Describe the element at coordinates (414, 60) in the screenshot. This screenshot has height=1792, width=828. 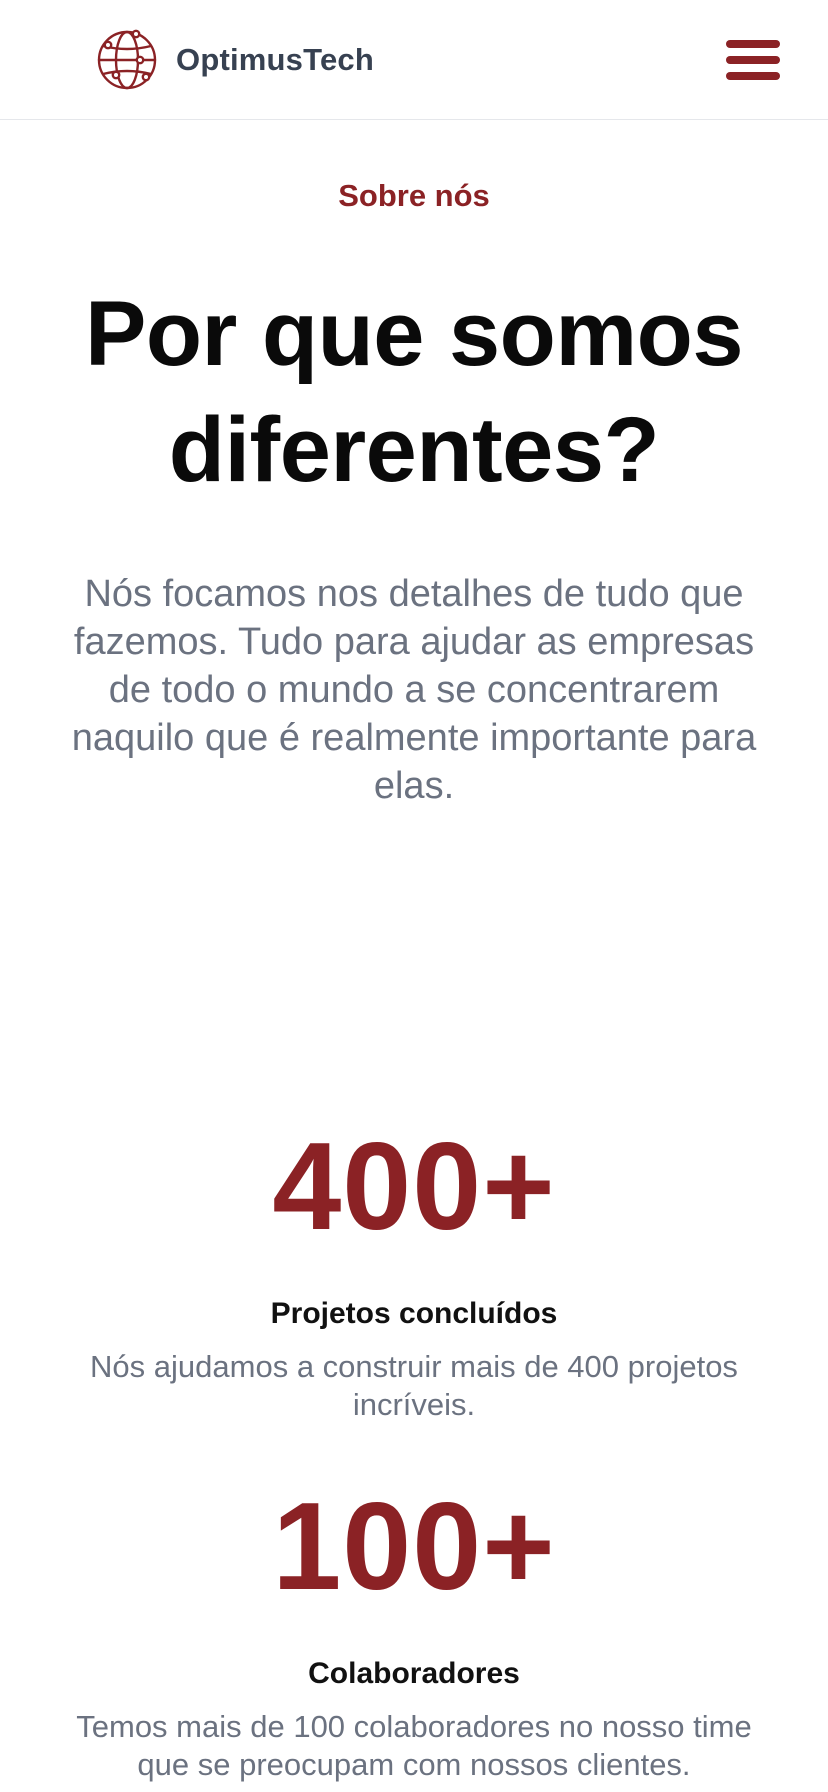
I see `top-navigation-bar: OptimusTech` at that location.